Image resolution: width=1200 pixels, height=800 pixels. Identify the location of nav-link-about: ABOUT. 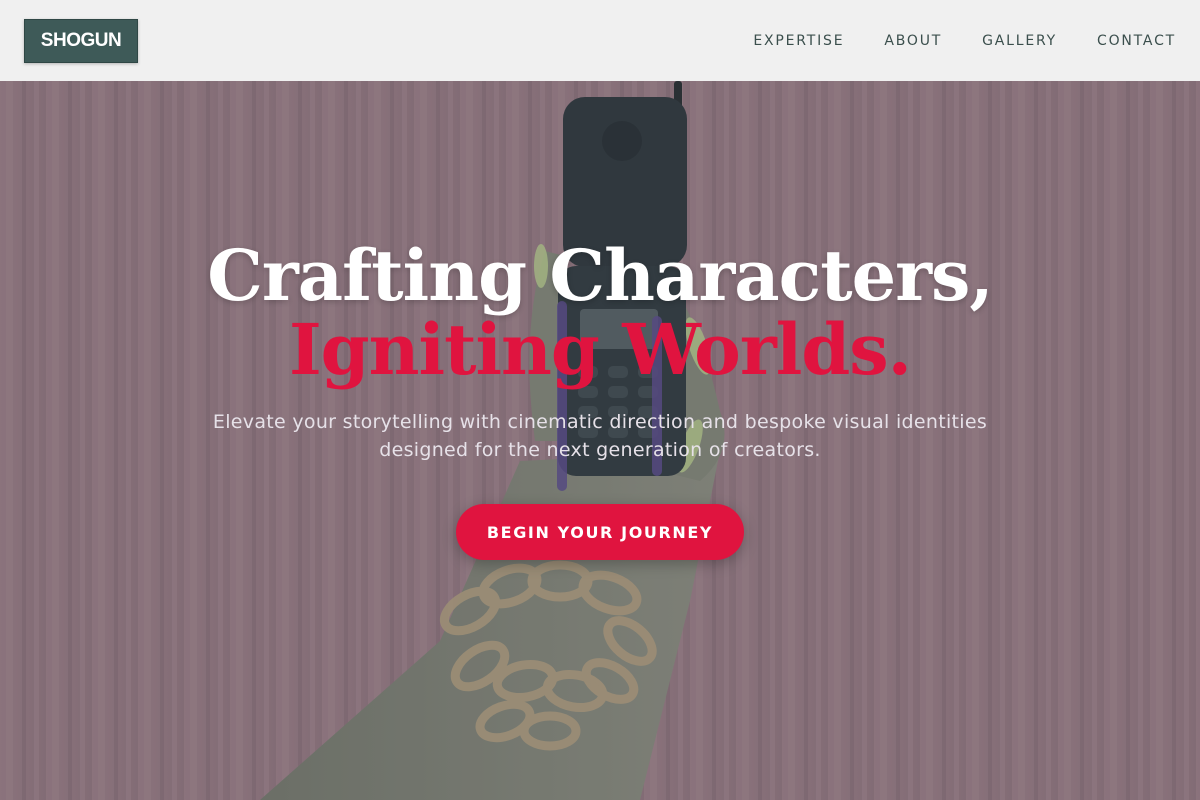
(913, 41).